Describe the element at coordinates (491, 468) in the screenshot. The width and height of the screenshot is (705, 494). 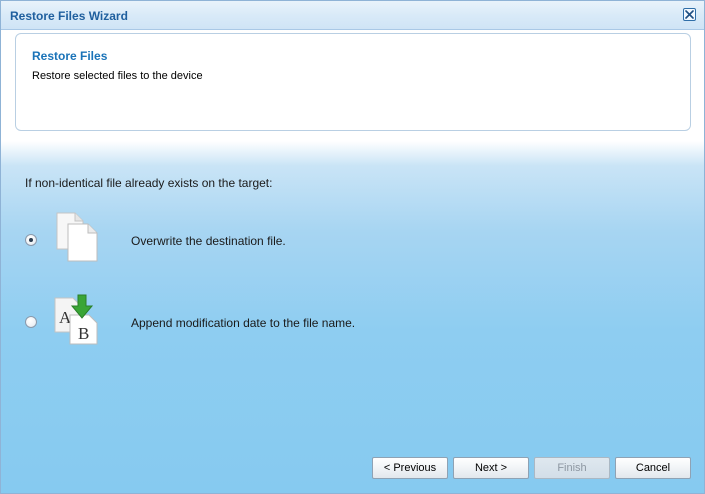
I see `next-button: Next >` at that location.